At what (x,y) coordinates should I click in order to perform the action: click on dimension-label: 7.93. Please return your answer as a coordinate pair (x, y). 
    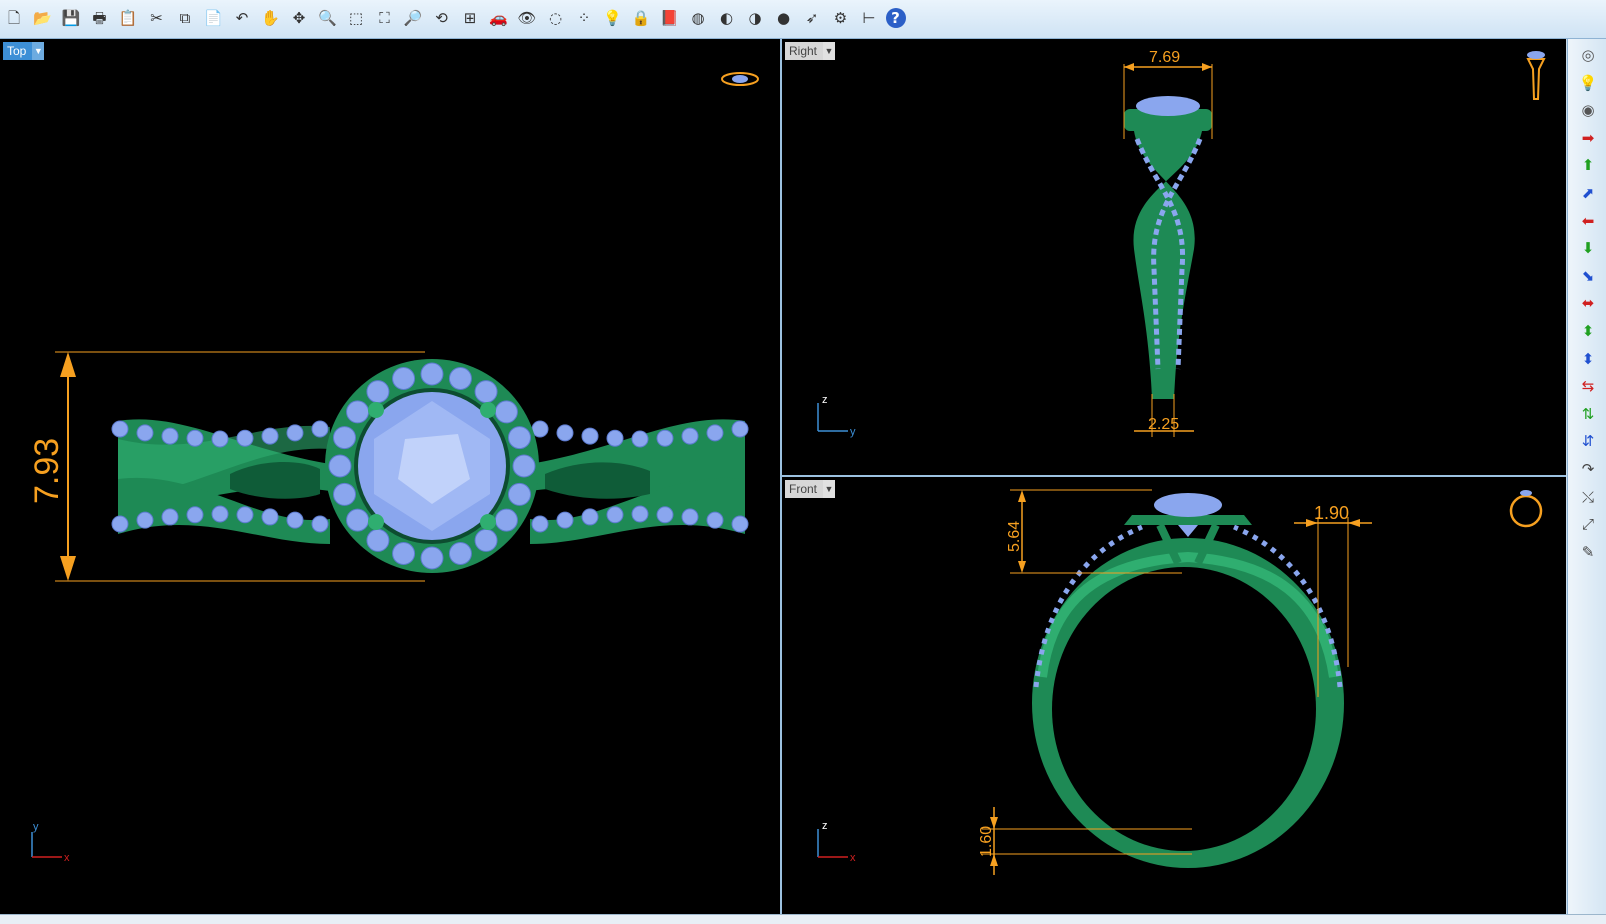
    Looking at the image, I should click on (47, 471).